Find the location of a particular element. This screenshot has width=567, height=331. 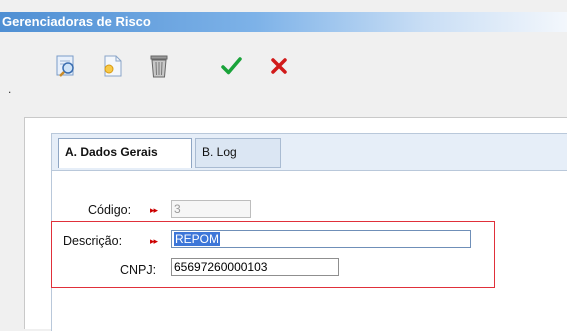

descricao-field: REPOM is located at coordinates (321, 239).